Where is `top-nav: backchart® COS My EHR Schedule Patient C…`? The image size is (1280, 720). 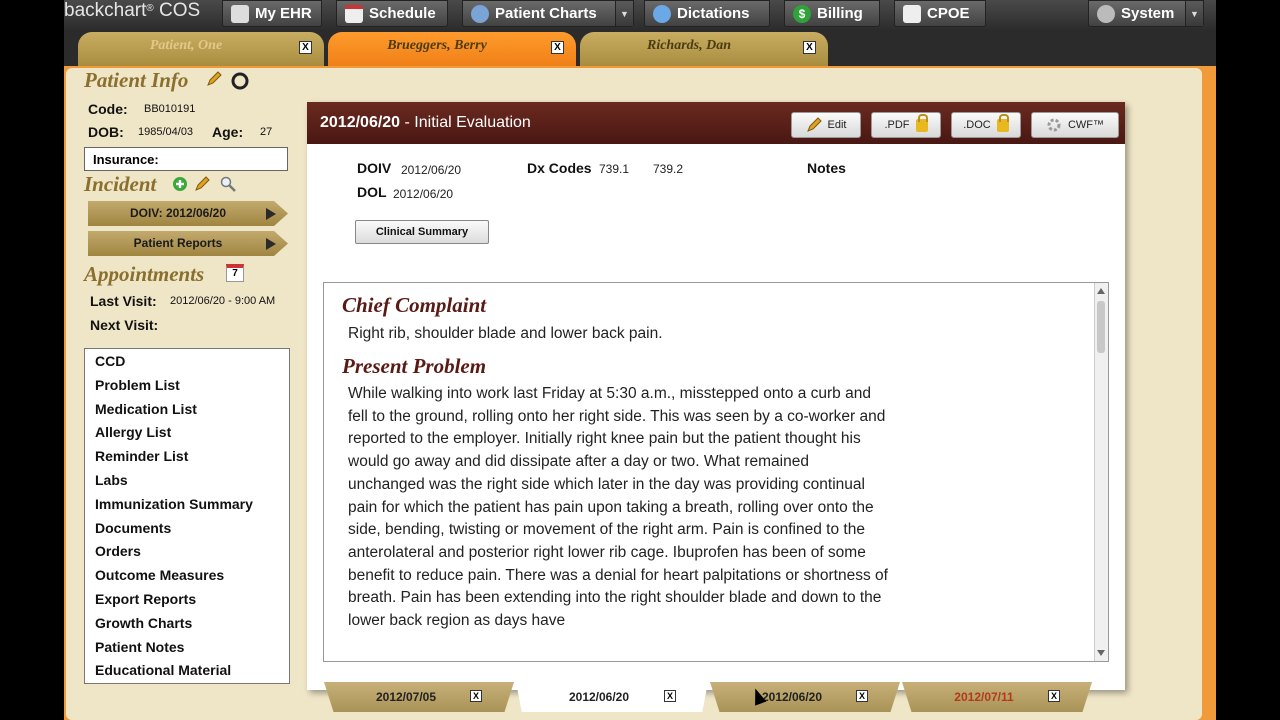 top-nav: backchart® COS My EHR Schedule Patient C… is located at coordinates (640, 15).